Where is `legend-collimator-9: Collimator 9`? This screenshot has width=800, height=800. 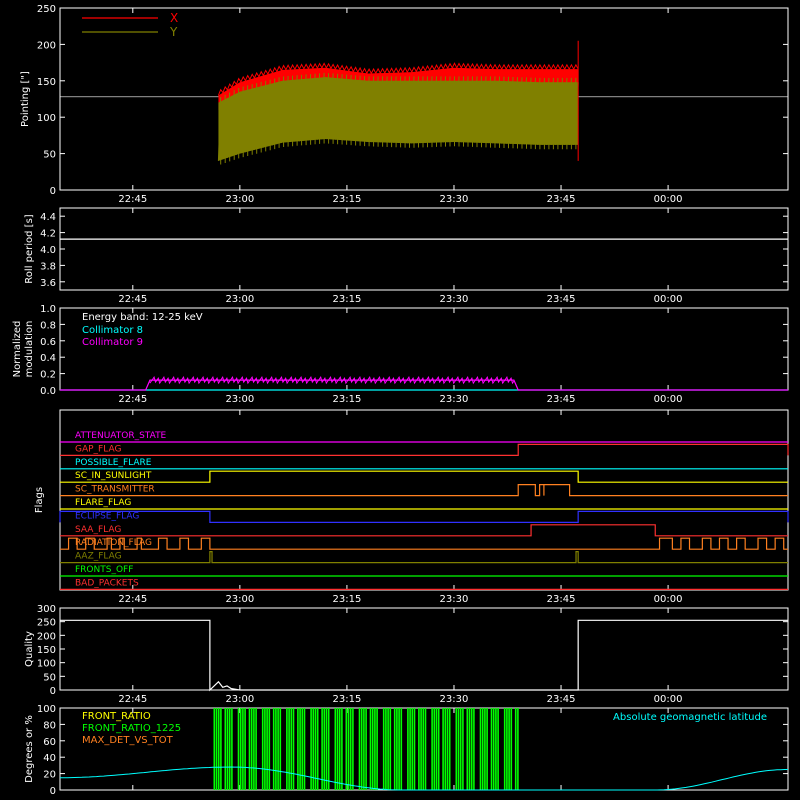 legend-collimator-9: Collimator 9 is located at coordinates (112, 342).